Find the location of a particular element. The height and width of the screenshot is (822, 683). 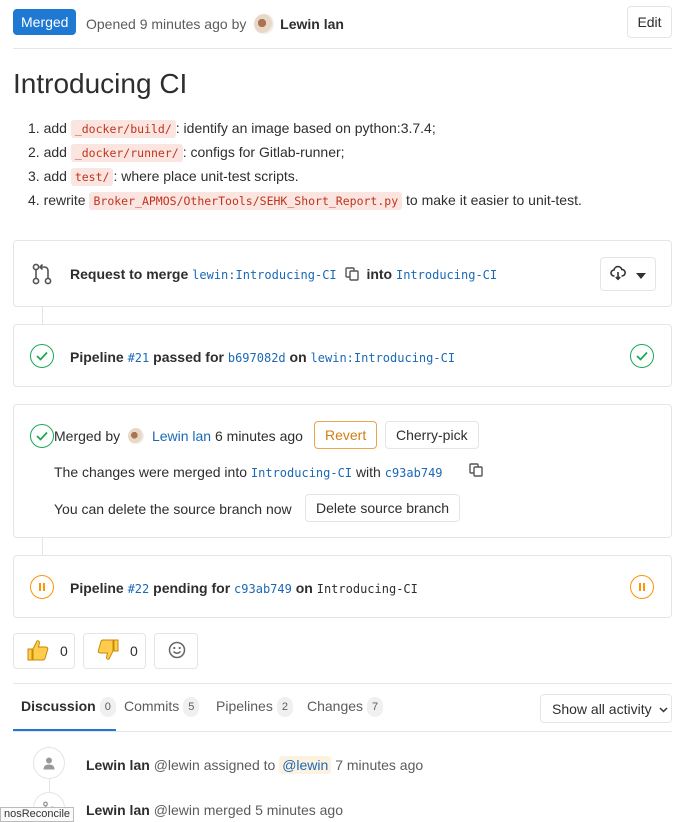

user-mention-link: @lewin is located at coordinates (305, 765).